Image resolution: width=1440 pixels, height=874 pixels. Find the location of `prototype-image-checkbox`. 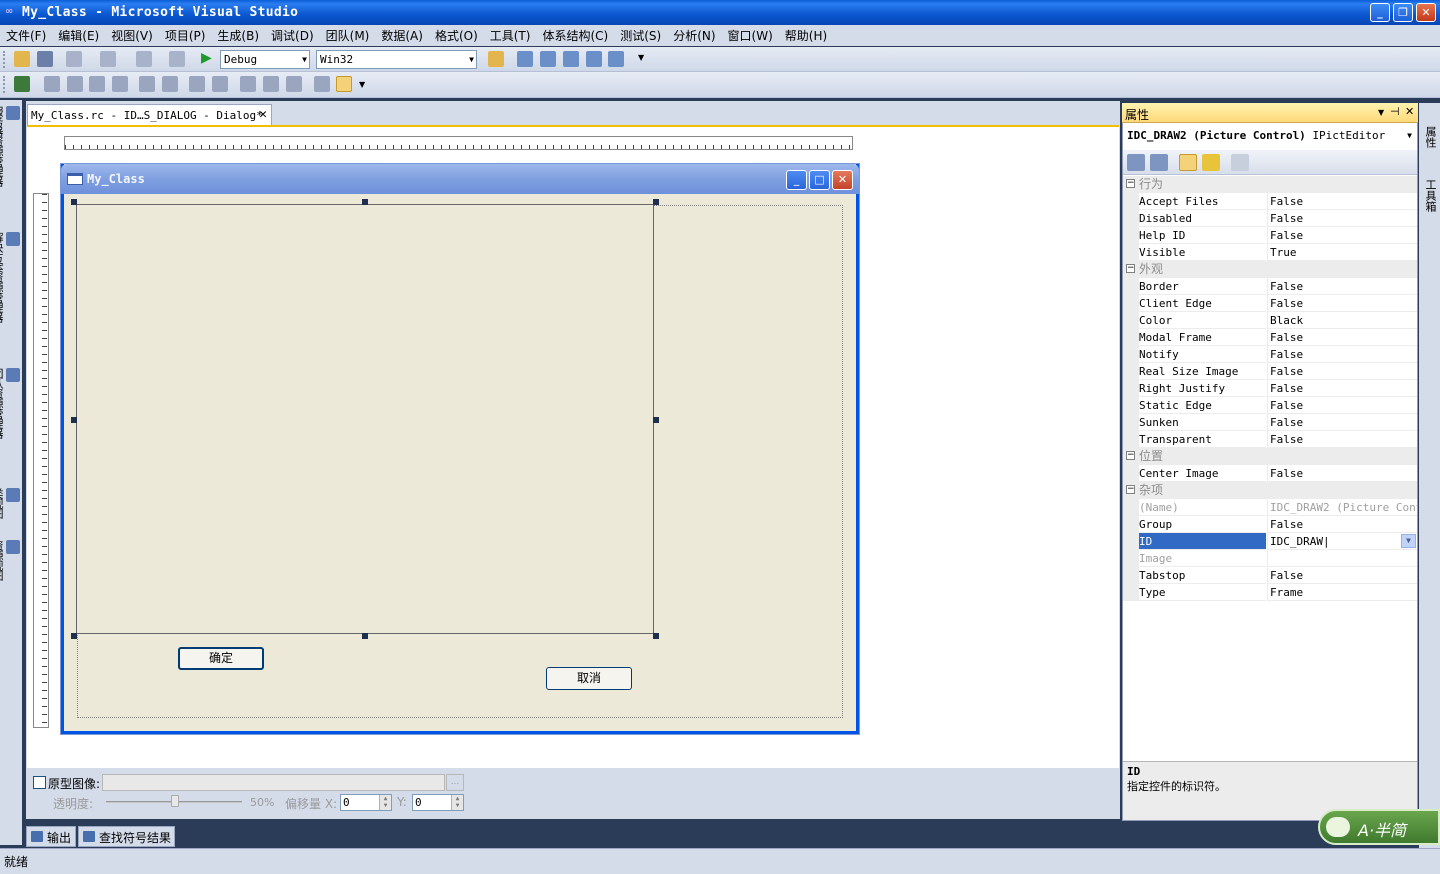

prototype-image-checkbox is located at coordinates (39, 782).